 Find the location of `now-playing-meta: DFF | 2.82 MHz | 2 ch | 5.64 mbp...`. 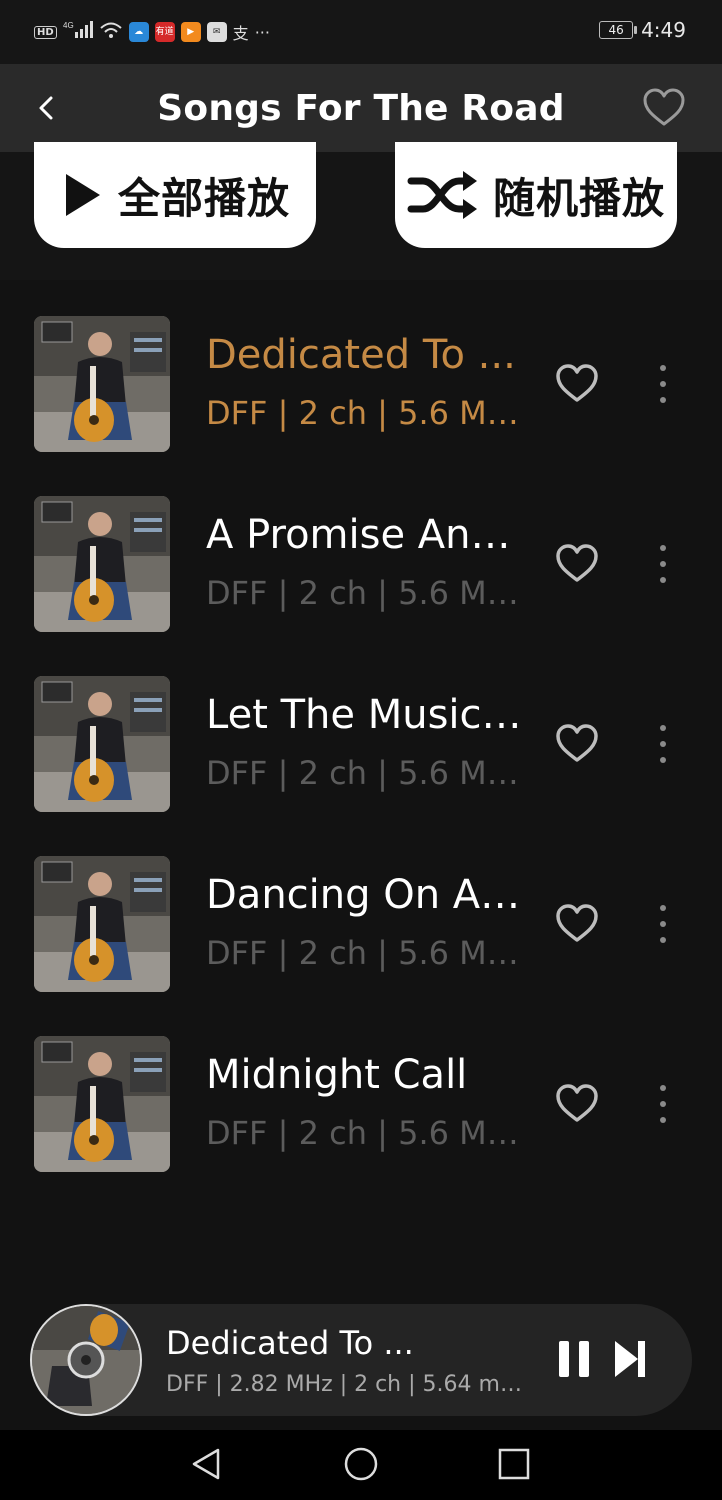

now-playing-meta: DFF | 2.82 MHz | 2 ch | 5.64 mbp... is located at coordinates (346, 1384).